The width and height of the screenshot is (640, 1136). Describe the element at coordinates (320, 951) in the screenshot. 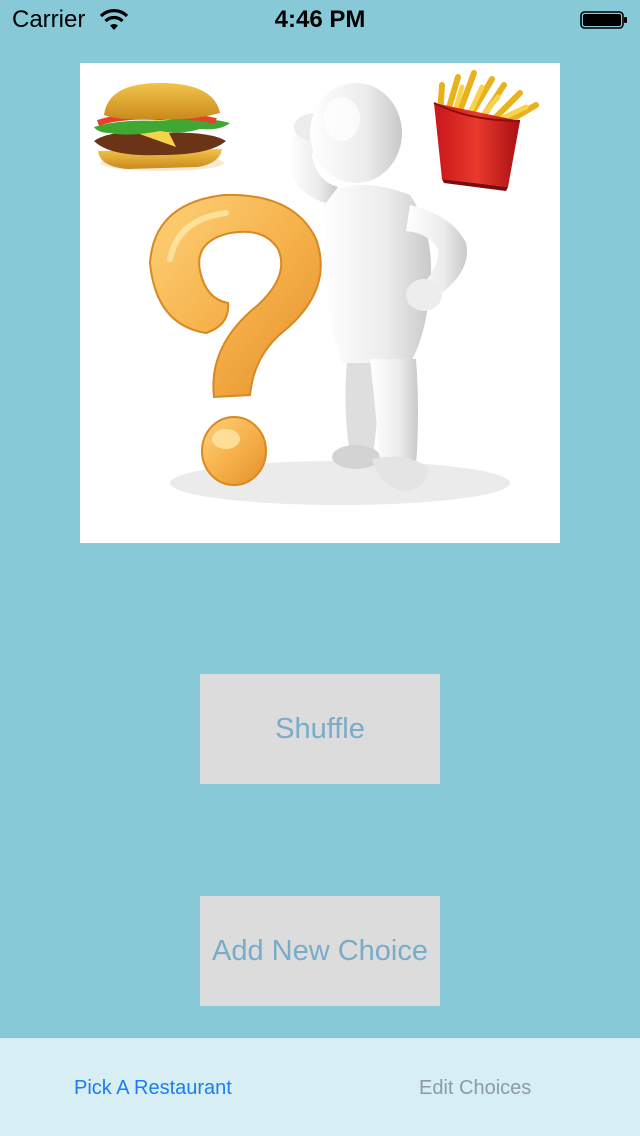

I see `add-new-choice-button: Add New Choice` at that location.